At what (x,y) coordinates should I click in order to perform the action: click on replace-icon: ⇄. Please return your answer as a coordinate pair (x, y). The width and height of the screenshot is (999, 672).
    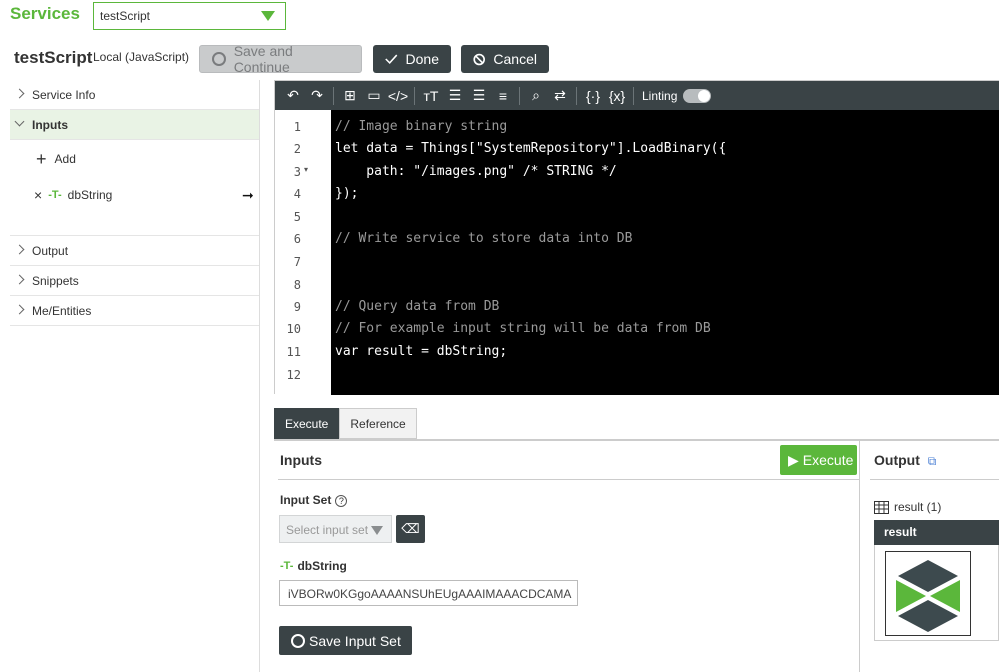
    Looking at the image, I should click on (560, 95).